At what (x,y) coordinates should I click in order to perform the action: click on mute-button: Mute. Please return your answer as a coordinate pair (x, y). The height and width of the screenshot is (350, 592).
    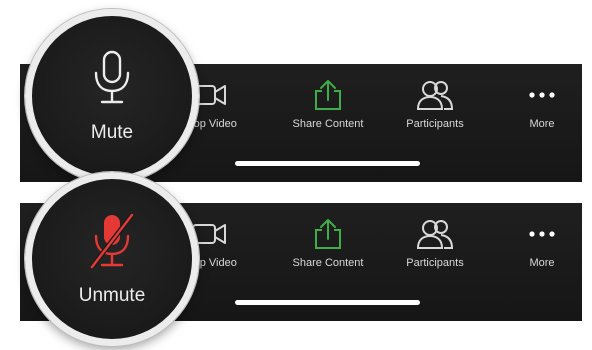
    Looking at the image, I should click on (112, 96).